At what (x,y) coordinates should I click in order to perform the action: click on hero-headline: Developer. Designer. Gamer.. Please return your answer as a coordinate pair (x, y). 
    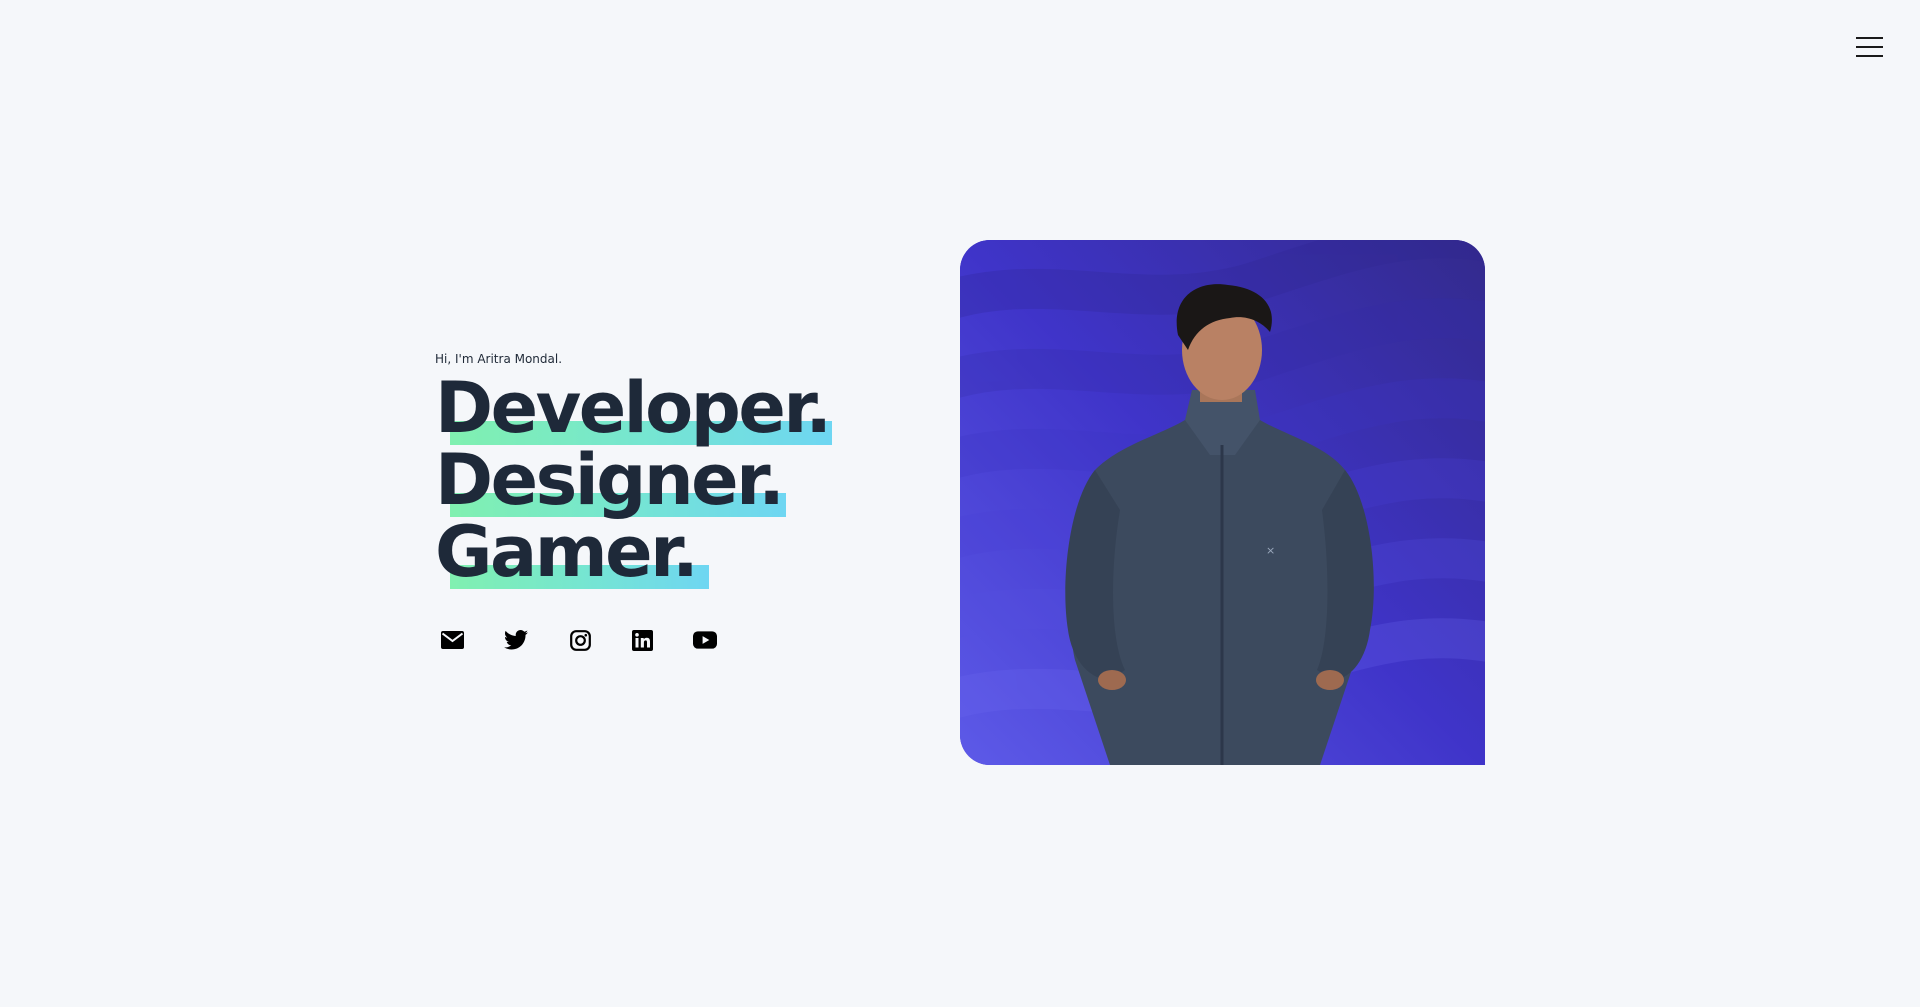
    Looking at the image, I should click on (633, 480).